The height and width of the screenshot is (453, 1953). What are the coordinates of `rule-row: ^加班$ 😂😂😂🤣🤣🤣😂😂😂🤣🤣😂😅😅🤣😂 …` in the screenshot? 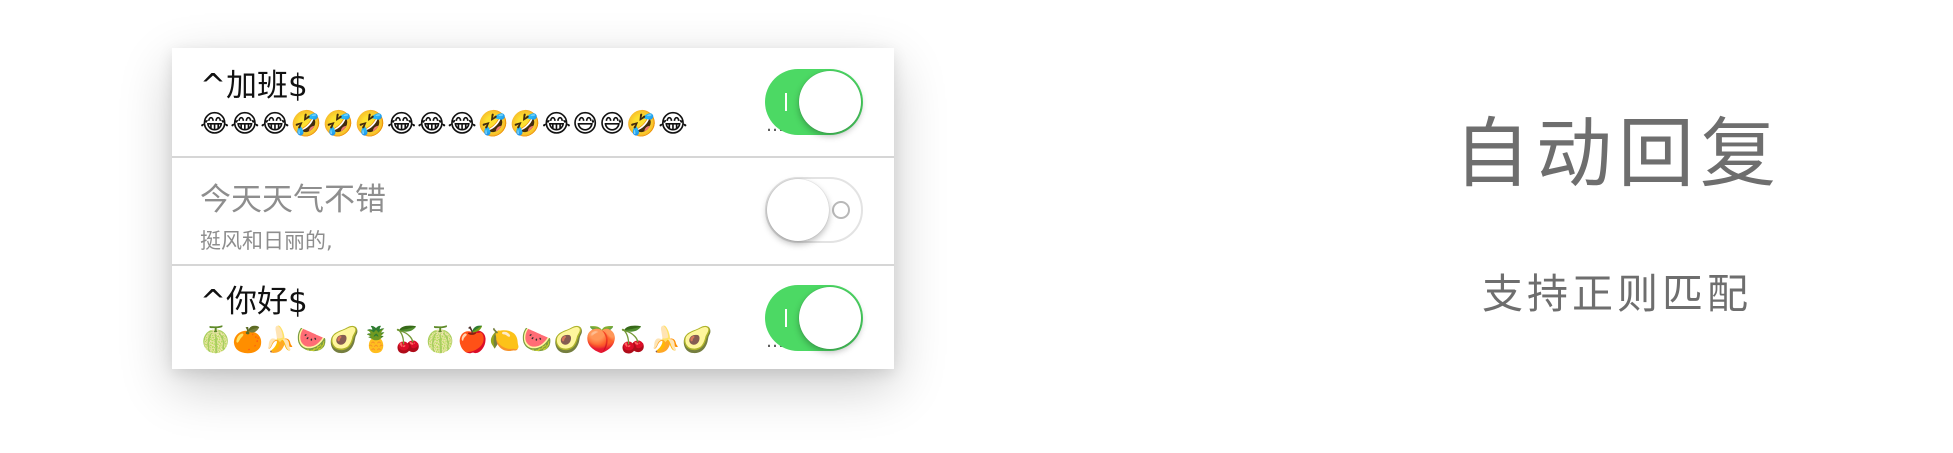 It's located at (533, 102).